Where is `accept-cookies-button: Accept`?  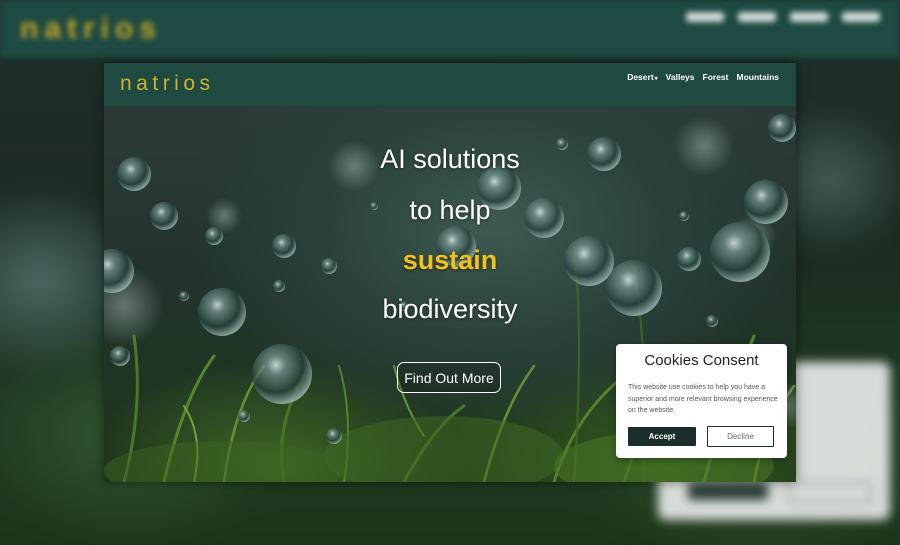 accept-cookies-button: Accept is located at coordinates (662, 436).